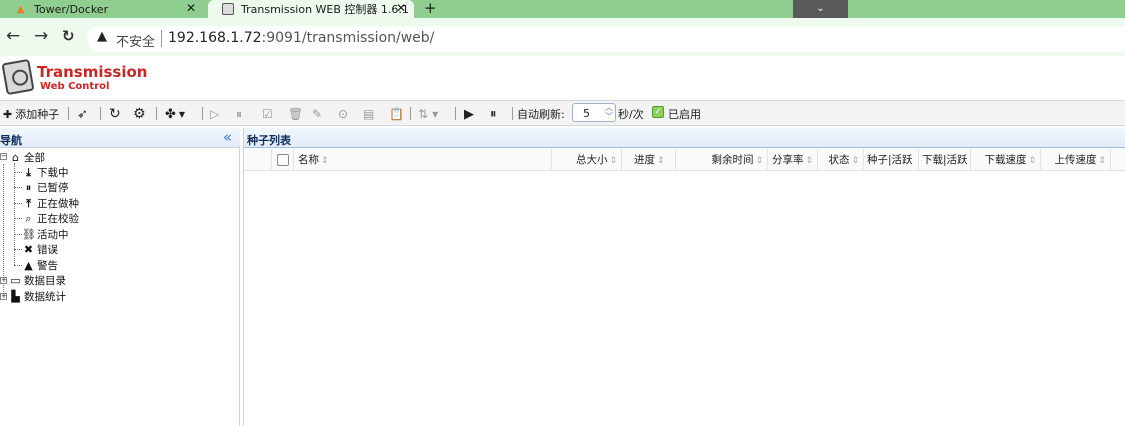 The image size is (1125, 426). What do you see at coordinates (47, 266) in the screenshot?
I see `nav-item-label: 警告` at bounding box center [47, 266].